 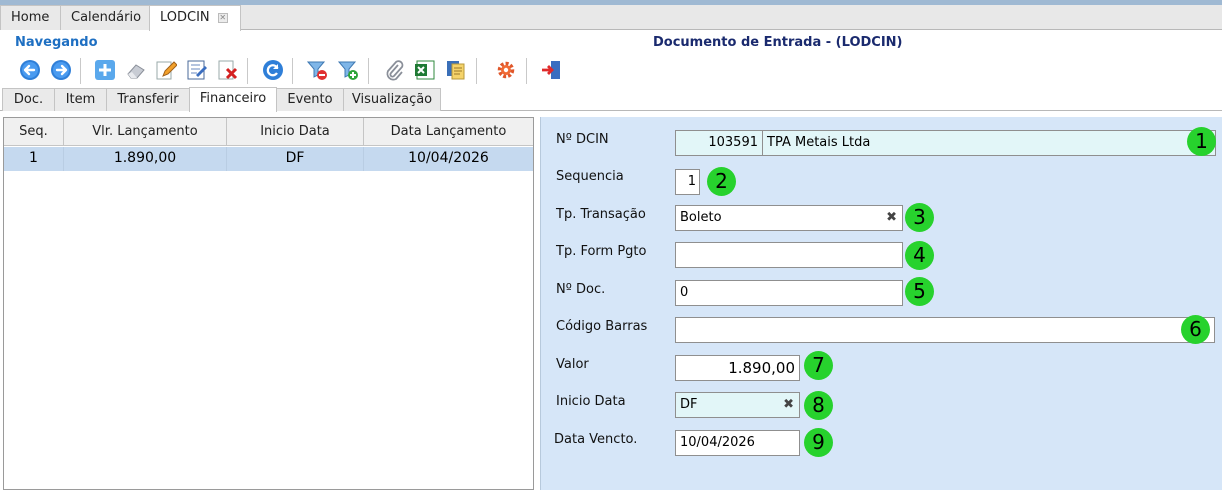 What do you see at coordinates (30, 70) in the screenshot?
I see `back-arrow-icon` at bounding box center [30, 70].